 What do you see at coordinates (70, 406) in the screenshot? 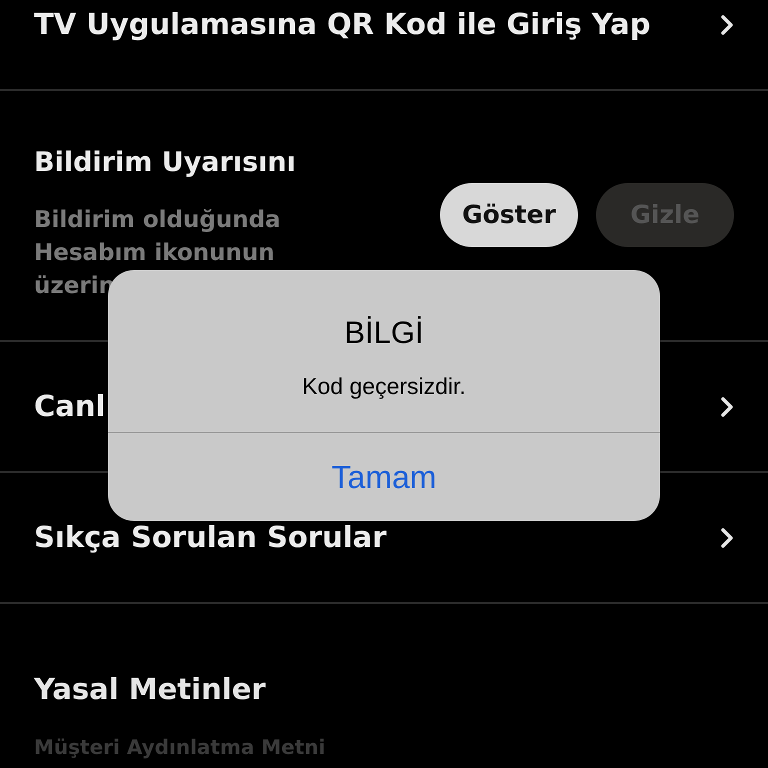
I see `menu-row-title: Canl` at bounding box center [70, 406].